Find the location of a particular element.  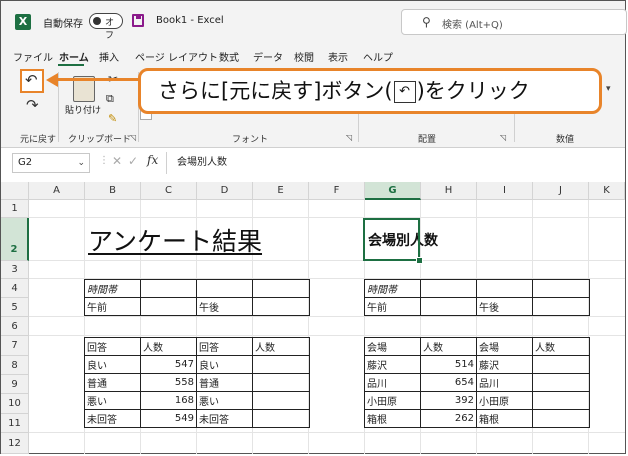

column-header-h: H is located at coordinates (449, 191).